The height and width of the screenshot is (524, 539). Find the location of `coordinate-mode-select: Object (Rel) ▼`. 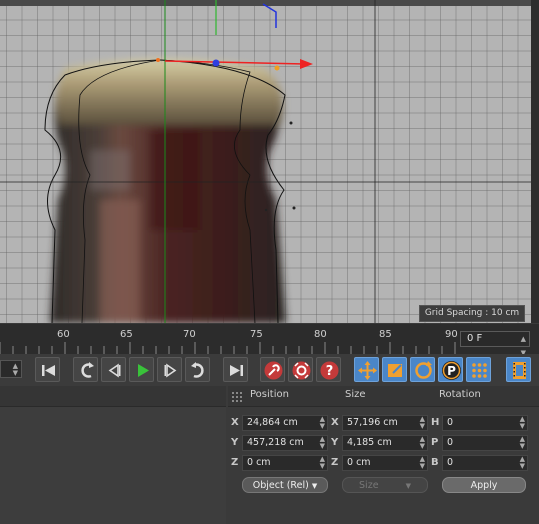

coordinate-mode-select: Object (Rel) ▼ is located at coordinates (285, 485).